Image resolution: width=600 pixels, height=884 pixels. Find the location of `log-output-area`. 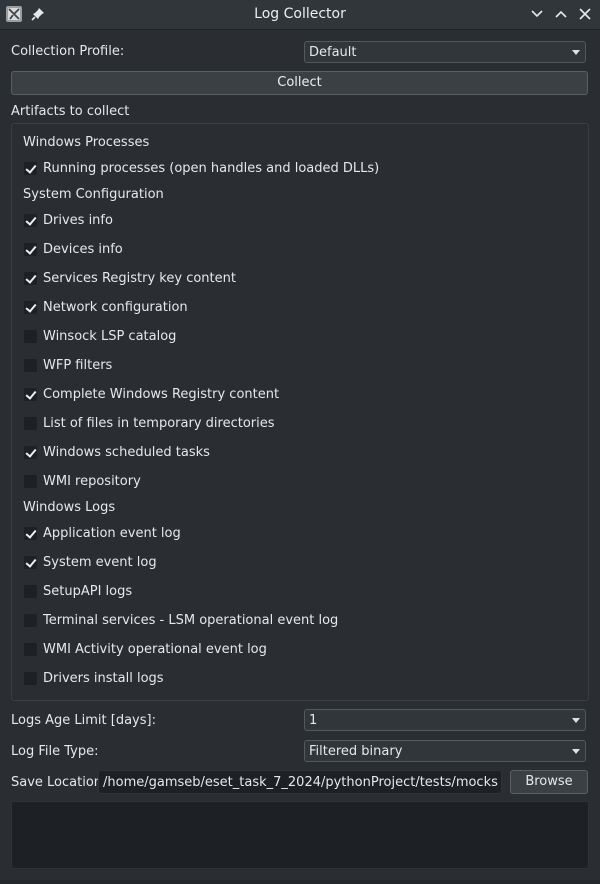

log-output-area is located at coordinates (300, 835).